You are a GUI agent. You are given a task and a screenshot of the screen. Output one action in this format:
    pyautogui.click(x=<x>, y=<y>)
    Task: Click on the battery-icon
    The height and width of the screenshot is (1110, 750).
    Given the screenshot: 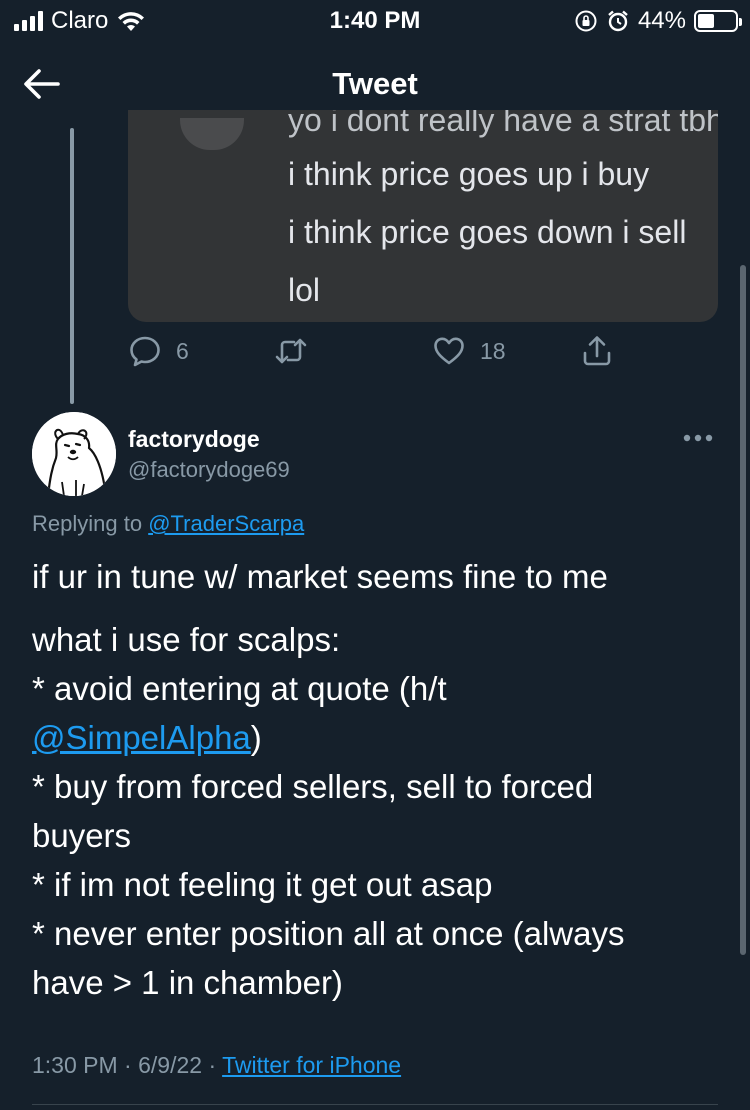 What is the action you would take?
    pyautogui.click(x=718, y=21)
    